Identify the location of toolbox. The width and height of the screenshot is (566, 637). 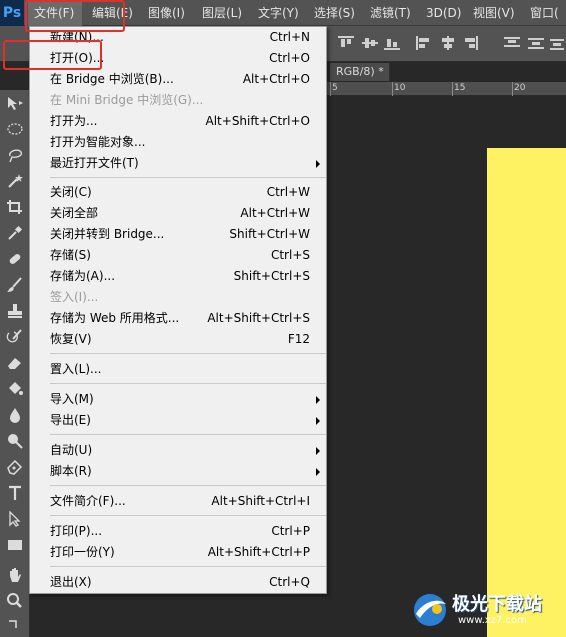
(15, 363).